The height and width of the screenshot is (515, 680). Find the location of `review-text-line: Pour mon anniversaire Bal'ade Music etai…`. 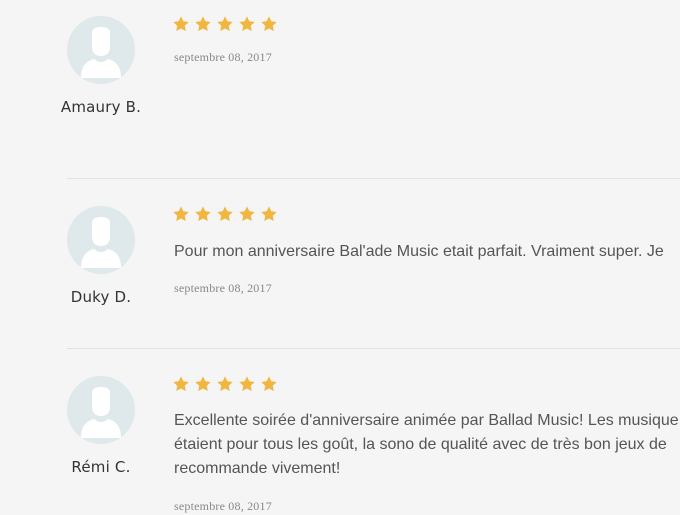

review-text-line: Pour mon anniversaire Bal'ade Music etai… is located at coordinates (419, 251).